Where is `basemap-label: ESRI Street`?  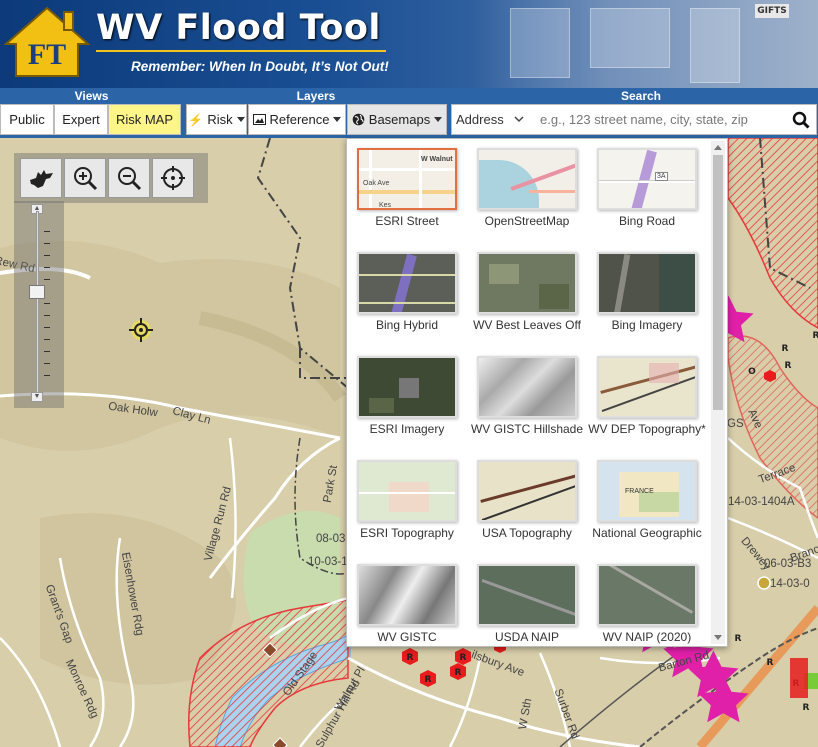 basemap-label: ESRI Street is located at coordinates (407, 221).